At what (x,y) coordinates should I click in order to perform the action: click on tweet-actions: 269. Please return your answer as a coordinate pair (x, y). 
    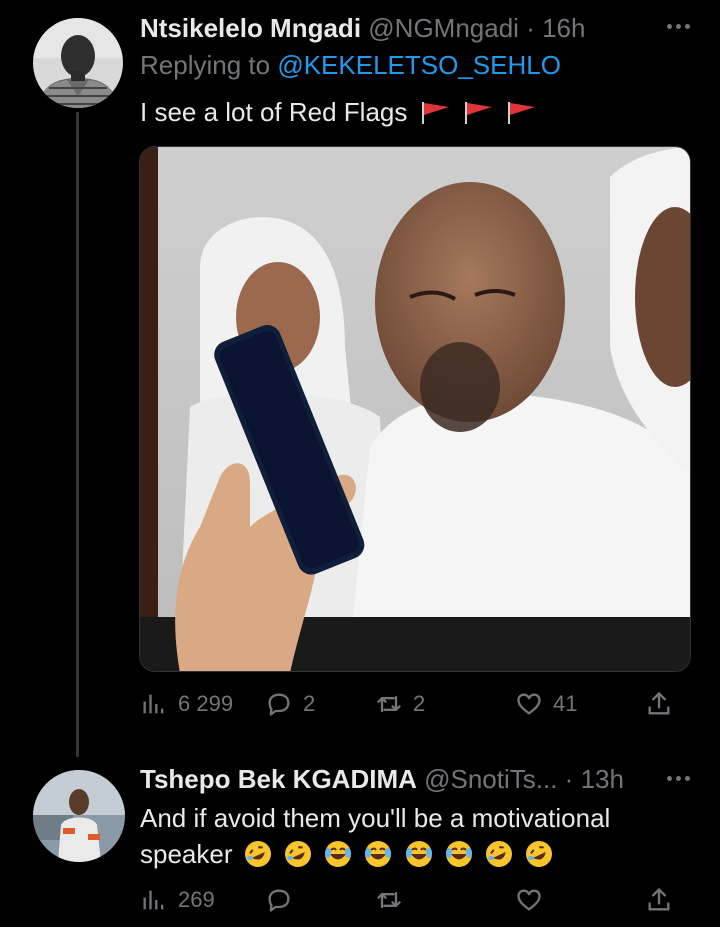
    Looking at the image, I should click on (410, 900).